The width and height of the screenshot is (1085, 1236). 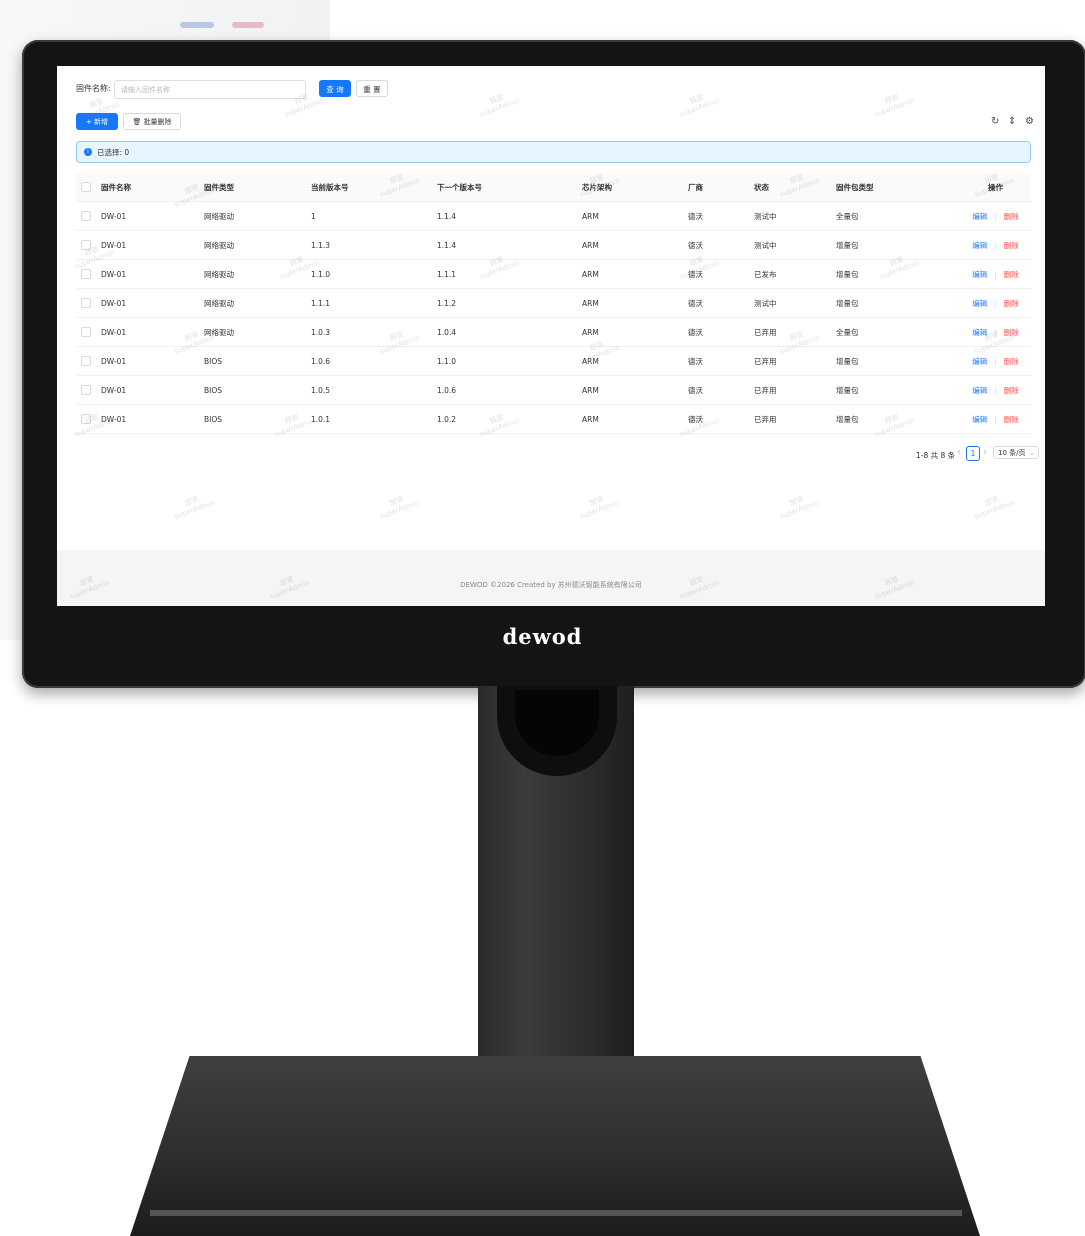 What do you see at coordinates (630, 187) in the screenshot?
I see `column-header: 芯片架构` at bounding box center [630, 187].